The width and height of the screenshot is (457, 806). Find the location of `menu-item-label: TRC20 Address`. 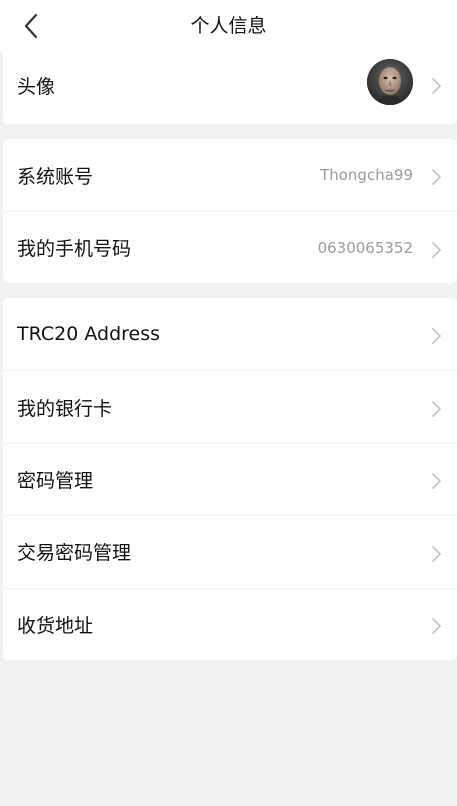

menu-item-label: TRC20 Address is located at coordinates (89, 334).